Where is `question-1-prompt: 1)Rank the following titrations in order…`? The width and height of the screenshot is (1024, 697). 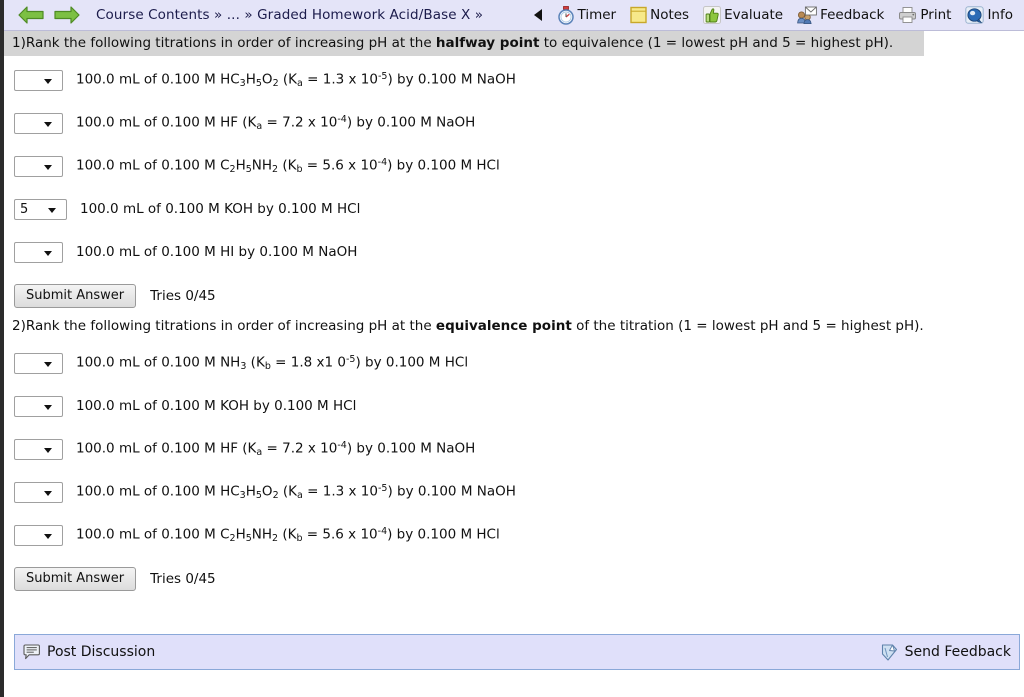 question-1-prompt: 1)Rank the following titrations in order… is located at coordinates (464, 43).